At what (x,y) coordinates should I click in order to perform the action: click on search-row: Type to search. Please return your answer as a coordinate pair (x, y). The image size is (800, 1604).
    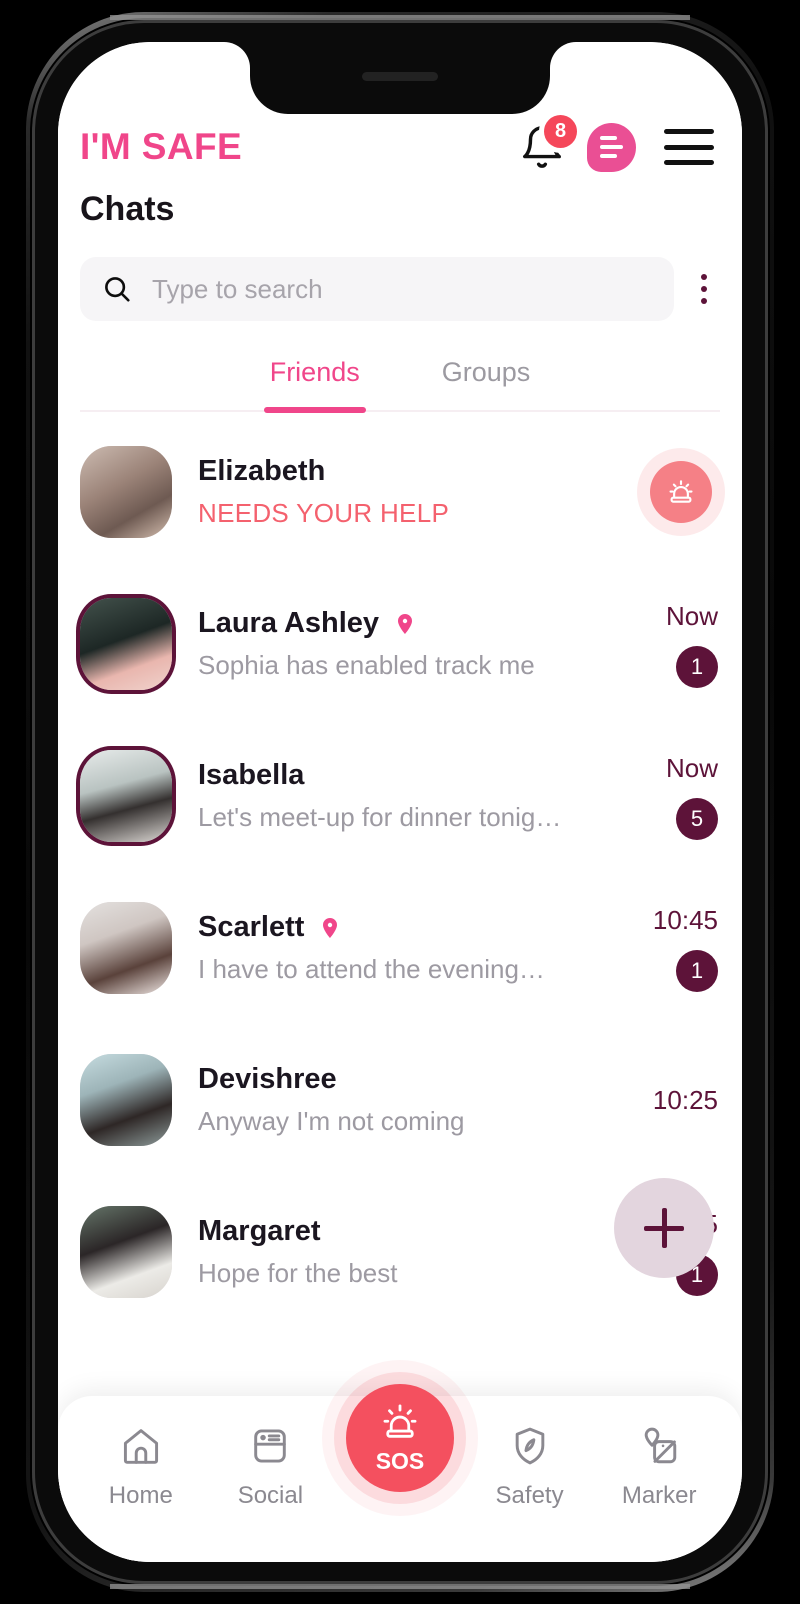
    Looking at the image, I should click on (400, 275).